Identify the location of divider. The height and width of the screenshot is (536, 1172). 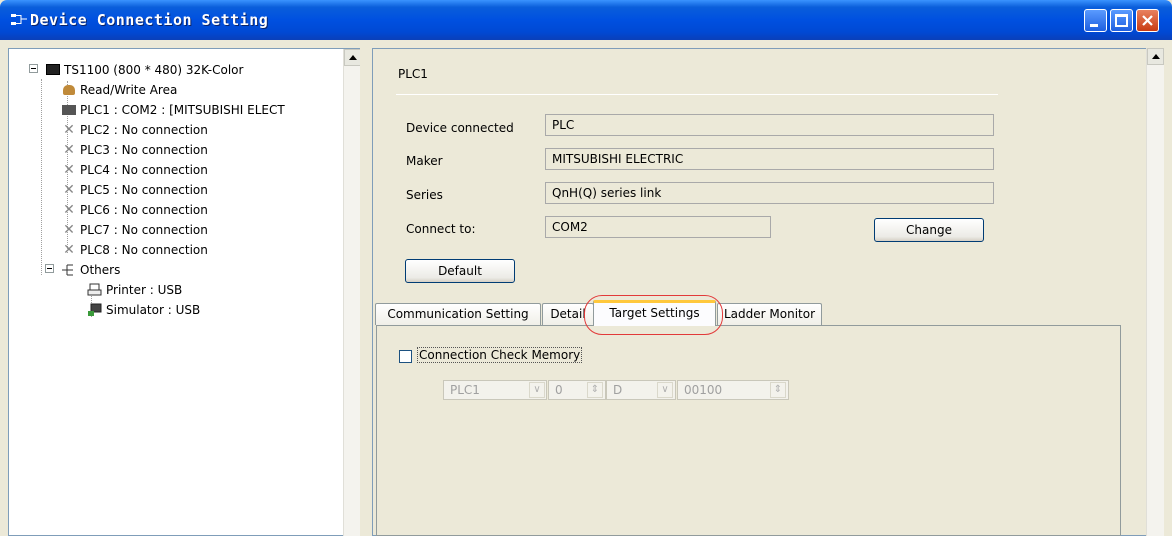
(697, 94).